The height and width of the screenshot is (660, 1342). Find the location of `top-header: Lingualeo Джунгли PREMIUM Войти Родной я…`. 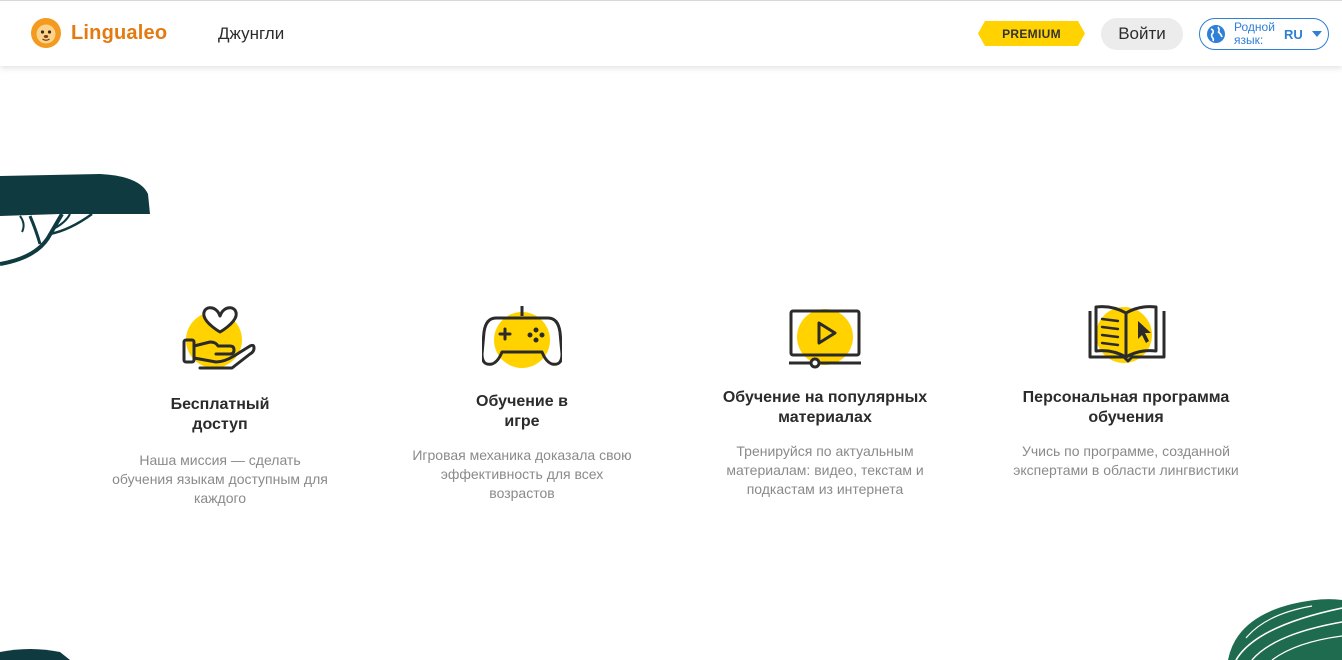

top-header: Lingualeo Джунгли PREMIUM Войти Родной я… is located at coordinates (671, 33).